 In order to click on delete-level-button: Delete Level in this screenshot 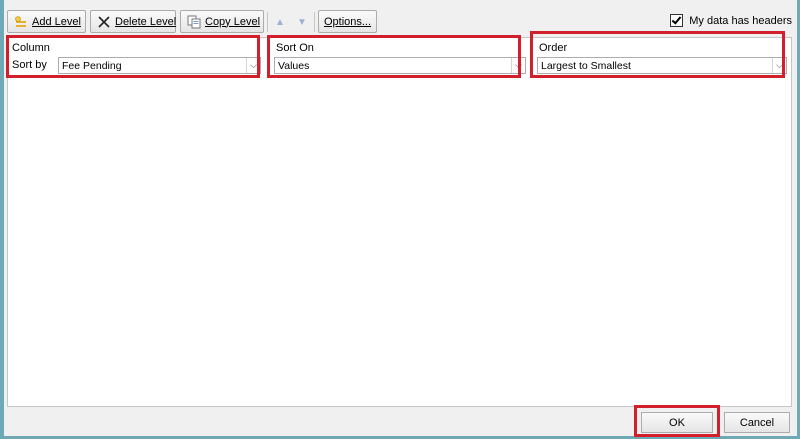, I will do `click(133, 21)`.